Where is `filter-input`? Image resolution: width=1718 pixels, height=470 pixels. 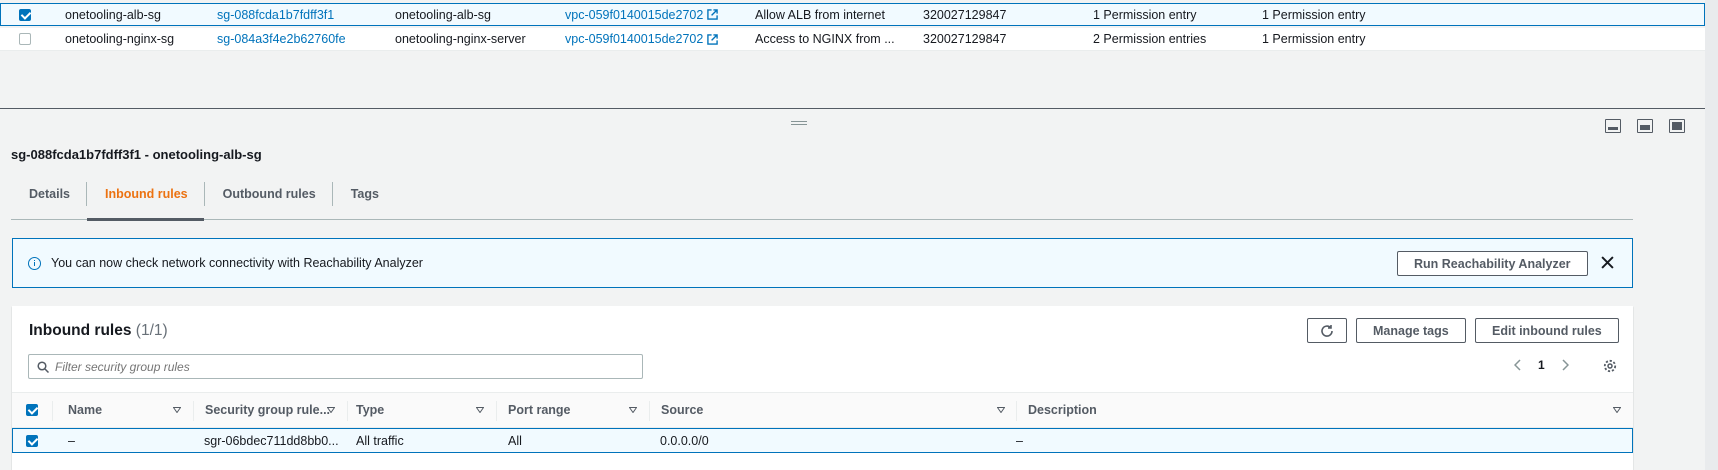
filter-input is located at coordinates (345, 366).